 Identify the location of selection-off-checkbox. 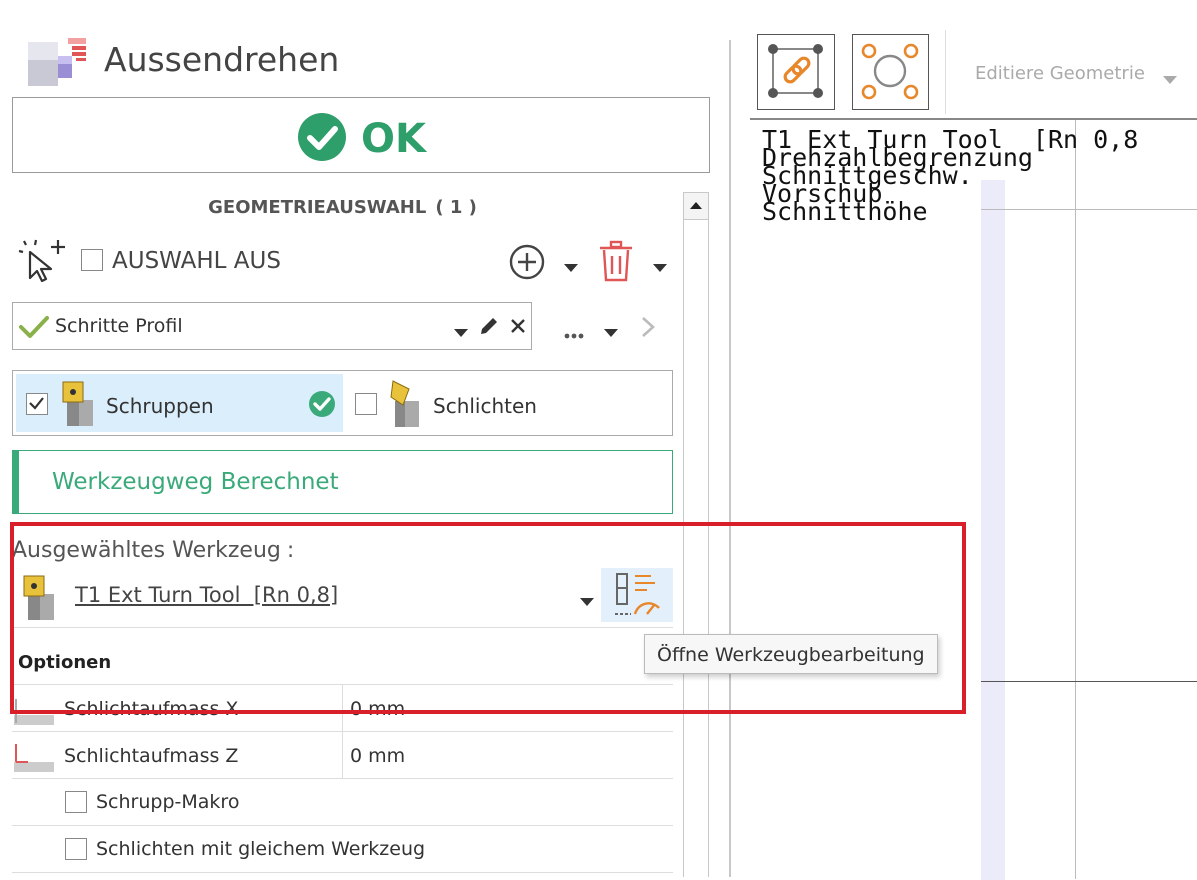
(92, 260).